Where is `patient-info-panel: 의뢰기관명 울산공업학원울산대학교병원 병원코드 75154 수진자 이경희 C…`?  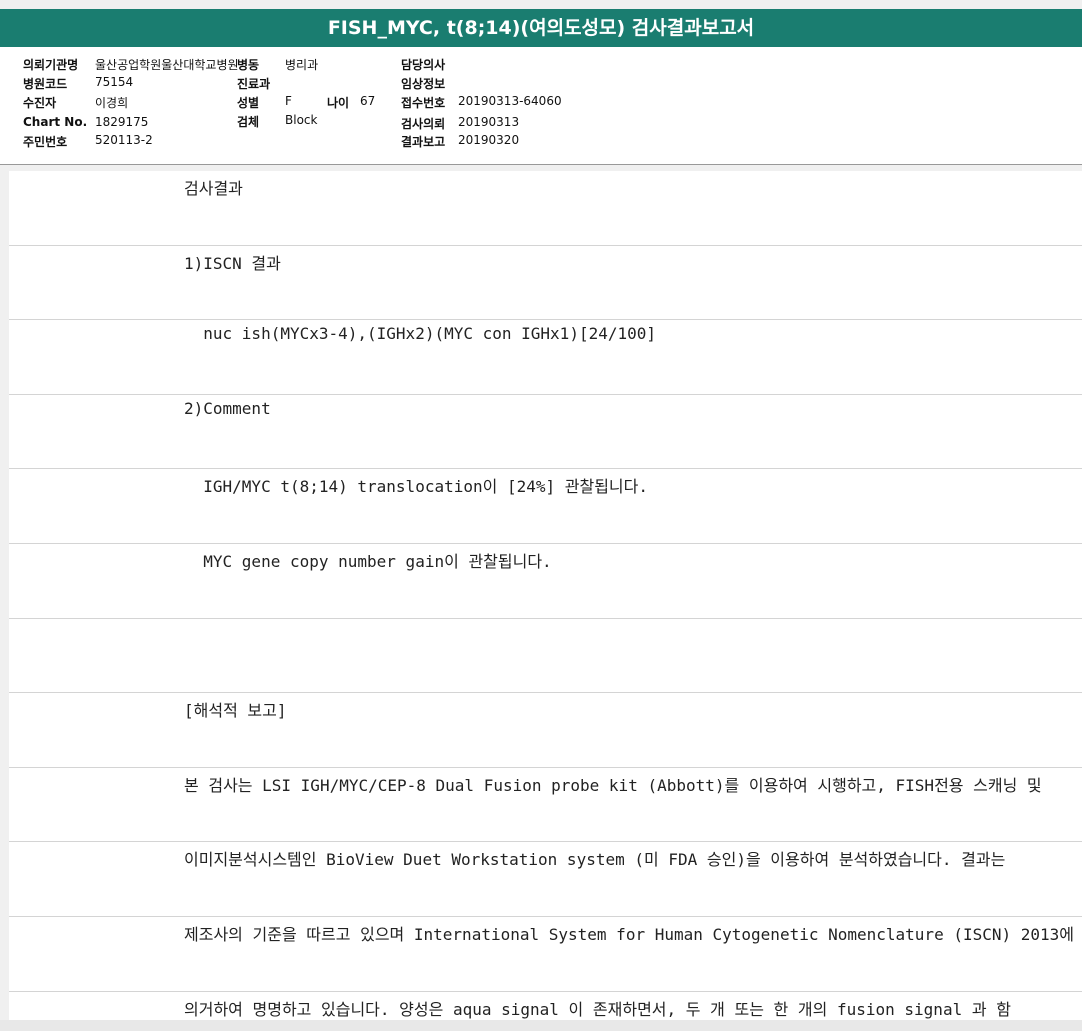
patient-info-panel: 의뢰기관명 울산공업학원울산대학교병원 병원코드 75154 수진자 이경희 C… is located at coordinates (541, 106).